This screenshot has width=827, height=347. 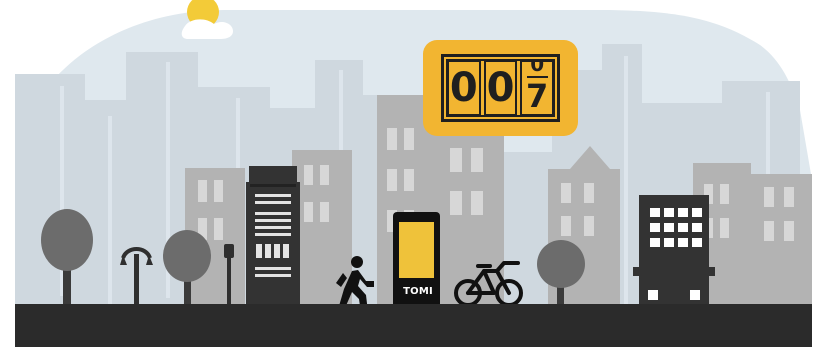 What do you see at coordinates (464, 88) in the screenshot?
I see `counter-digit-1: 0` at bounding box center [464, 88].